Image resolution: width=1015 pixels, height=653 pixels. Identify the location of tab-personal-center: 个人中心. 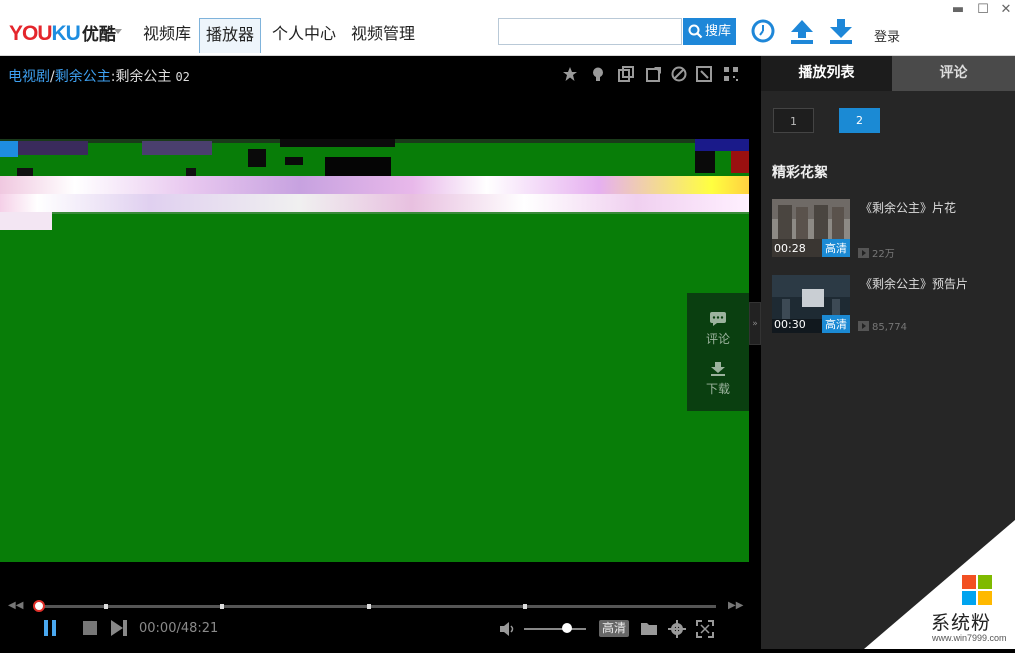
(304, 34).